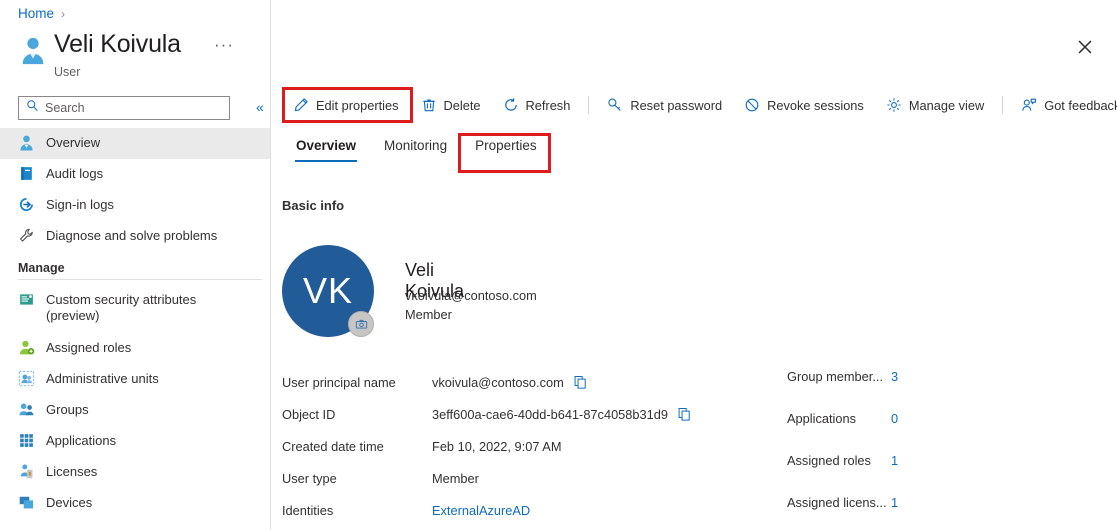 The image size is (1117, 530). What do you see at coordinates (301, 105) in the screenshot?
I see `pencil-icon` at bounding box center [301, 105].